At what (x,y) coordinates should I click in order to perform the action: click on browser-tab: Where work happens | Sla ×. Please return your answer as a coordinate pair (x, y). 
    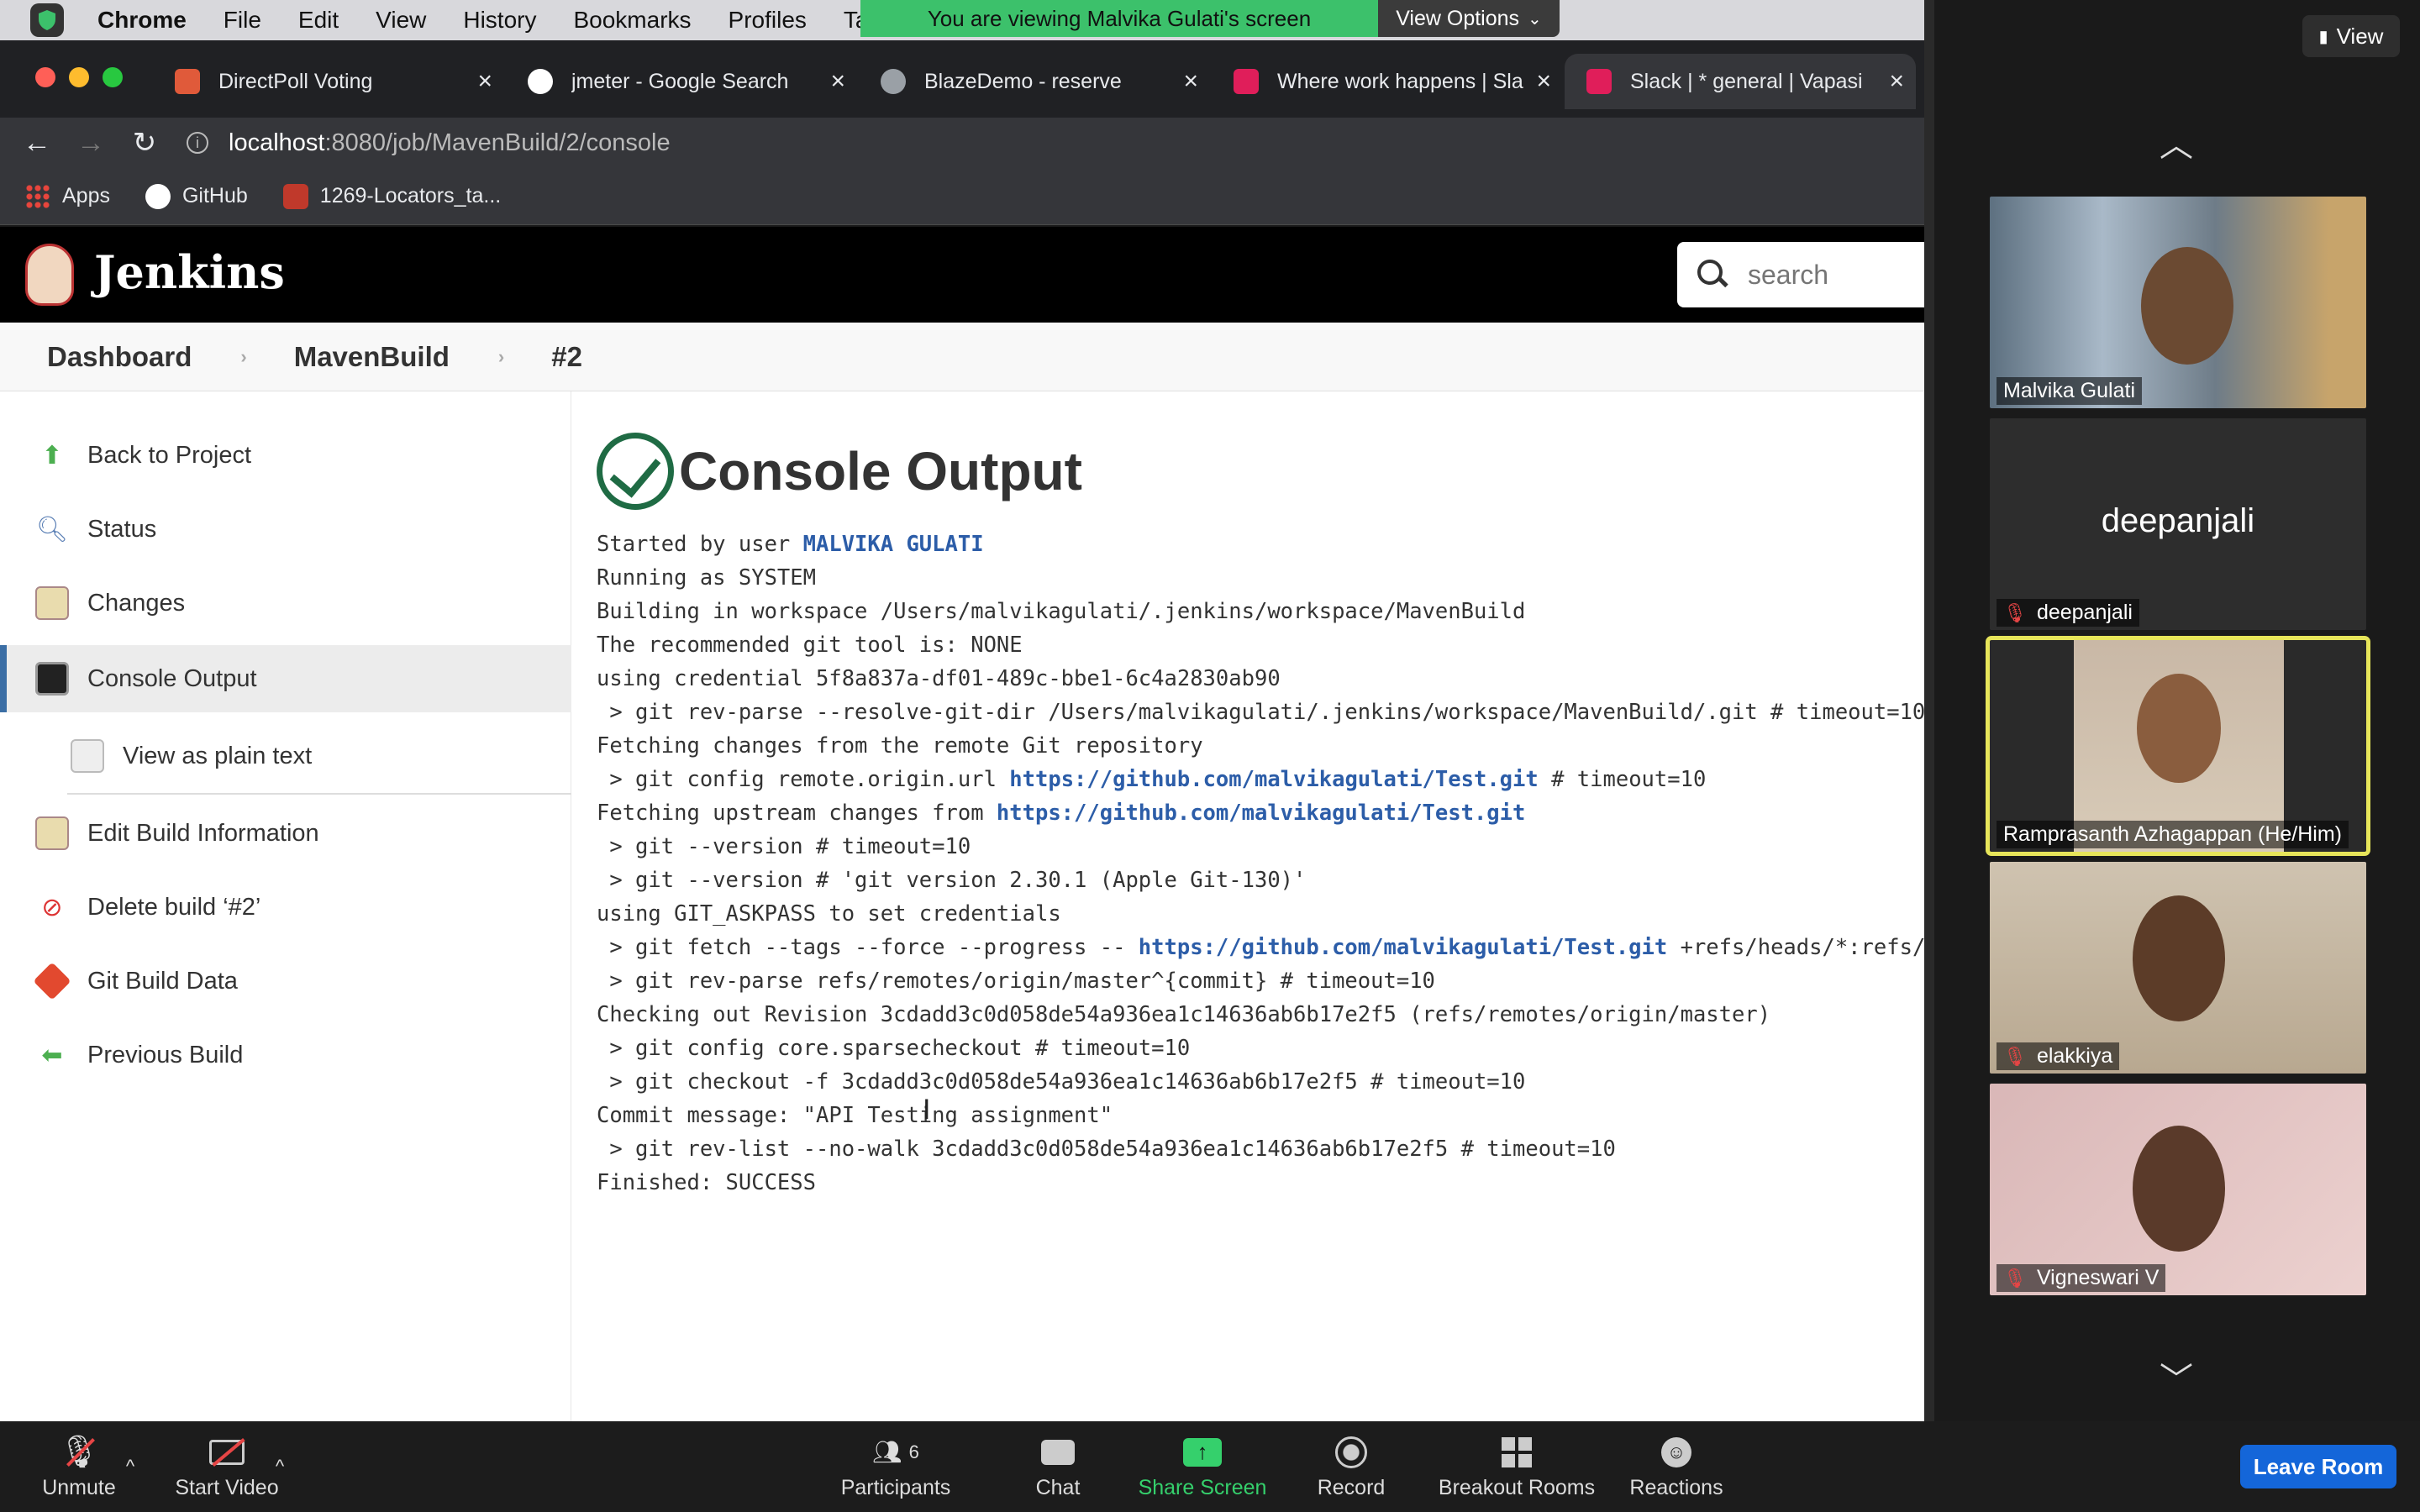
    Looking at the image, I should click on (1387, 81).